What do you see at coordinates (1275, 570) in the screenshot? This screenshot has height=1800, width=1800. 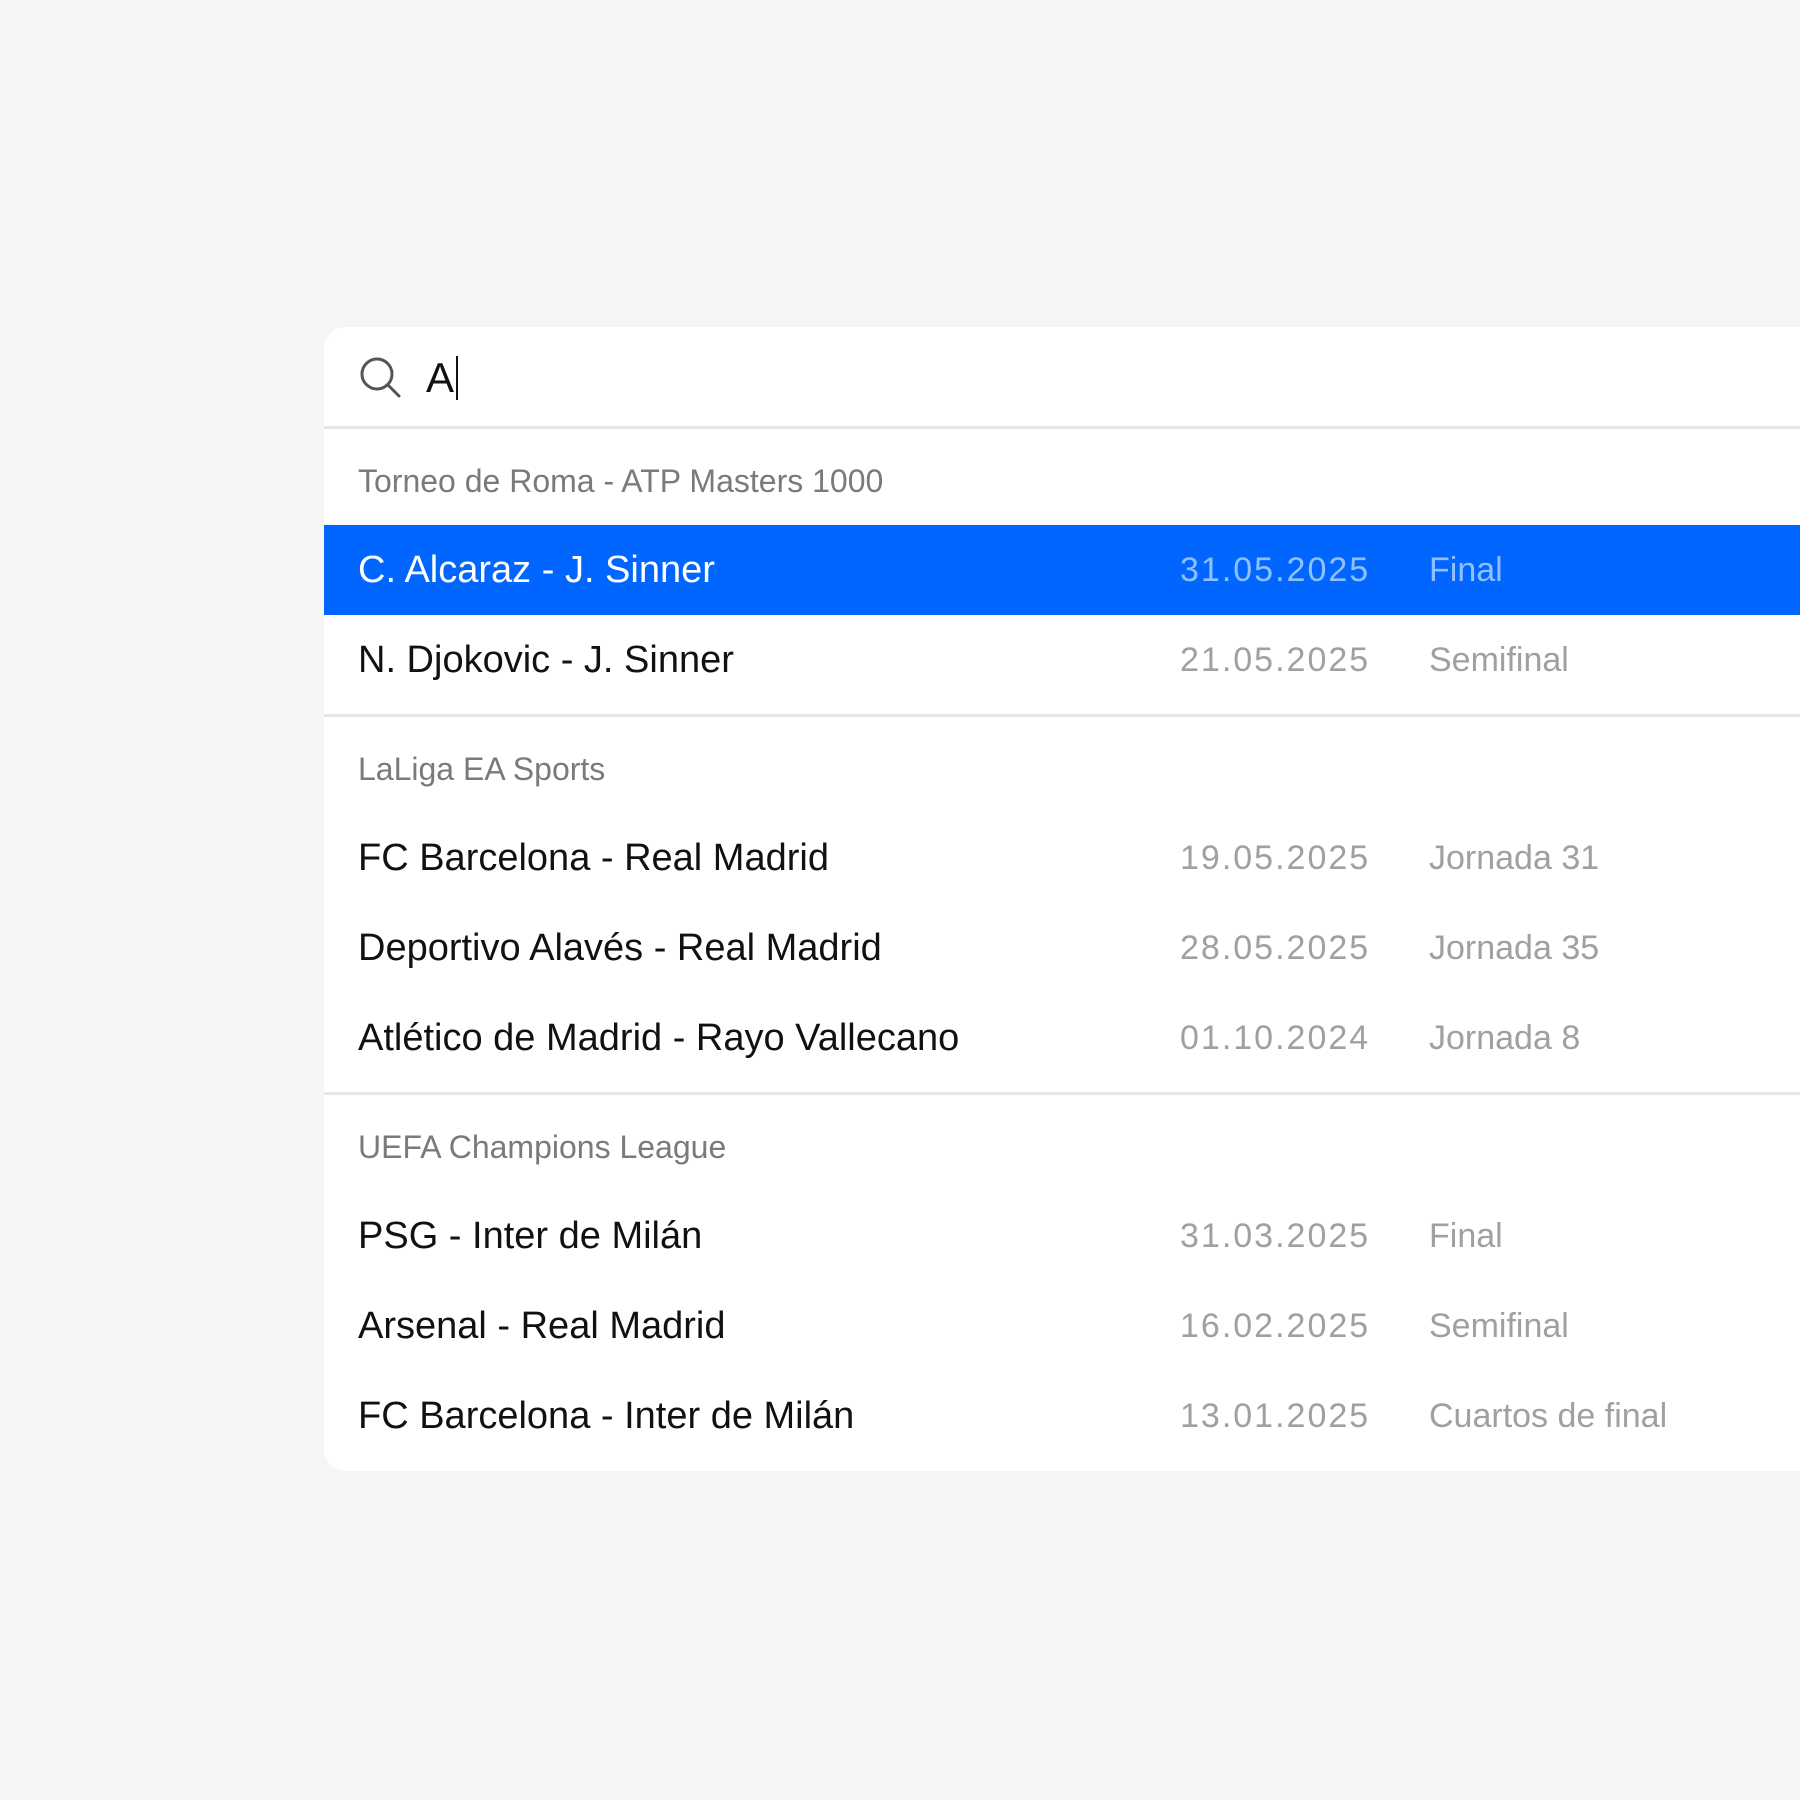 I see `match-date: 31.05.2025` at bounding box center [1275, 570].